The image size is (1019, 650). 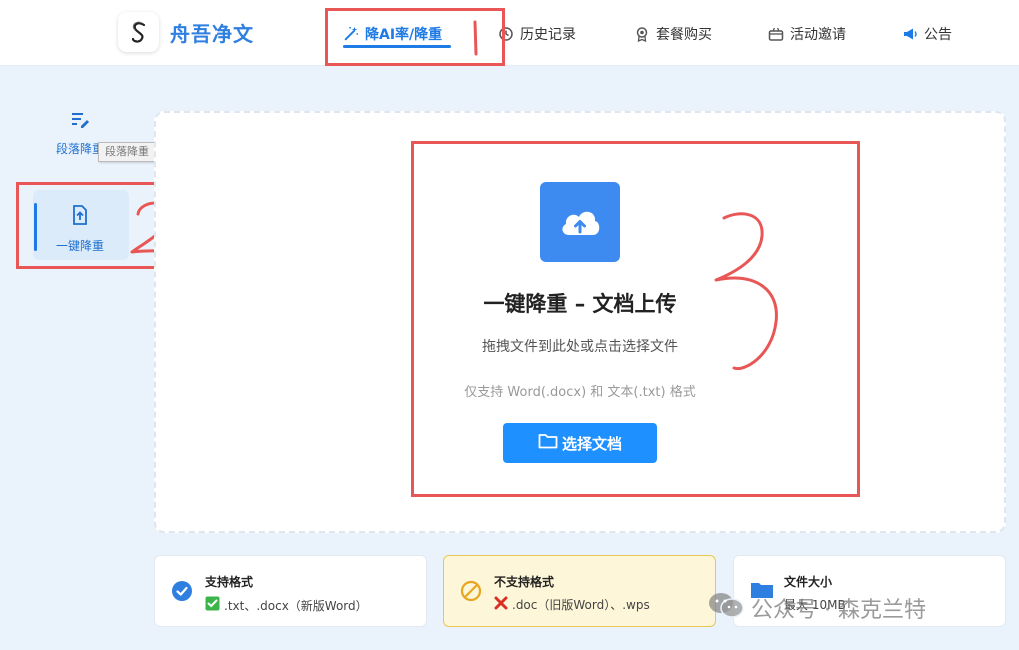 I want to click on card-title: 不支持格式, so click(x=524, y=582).